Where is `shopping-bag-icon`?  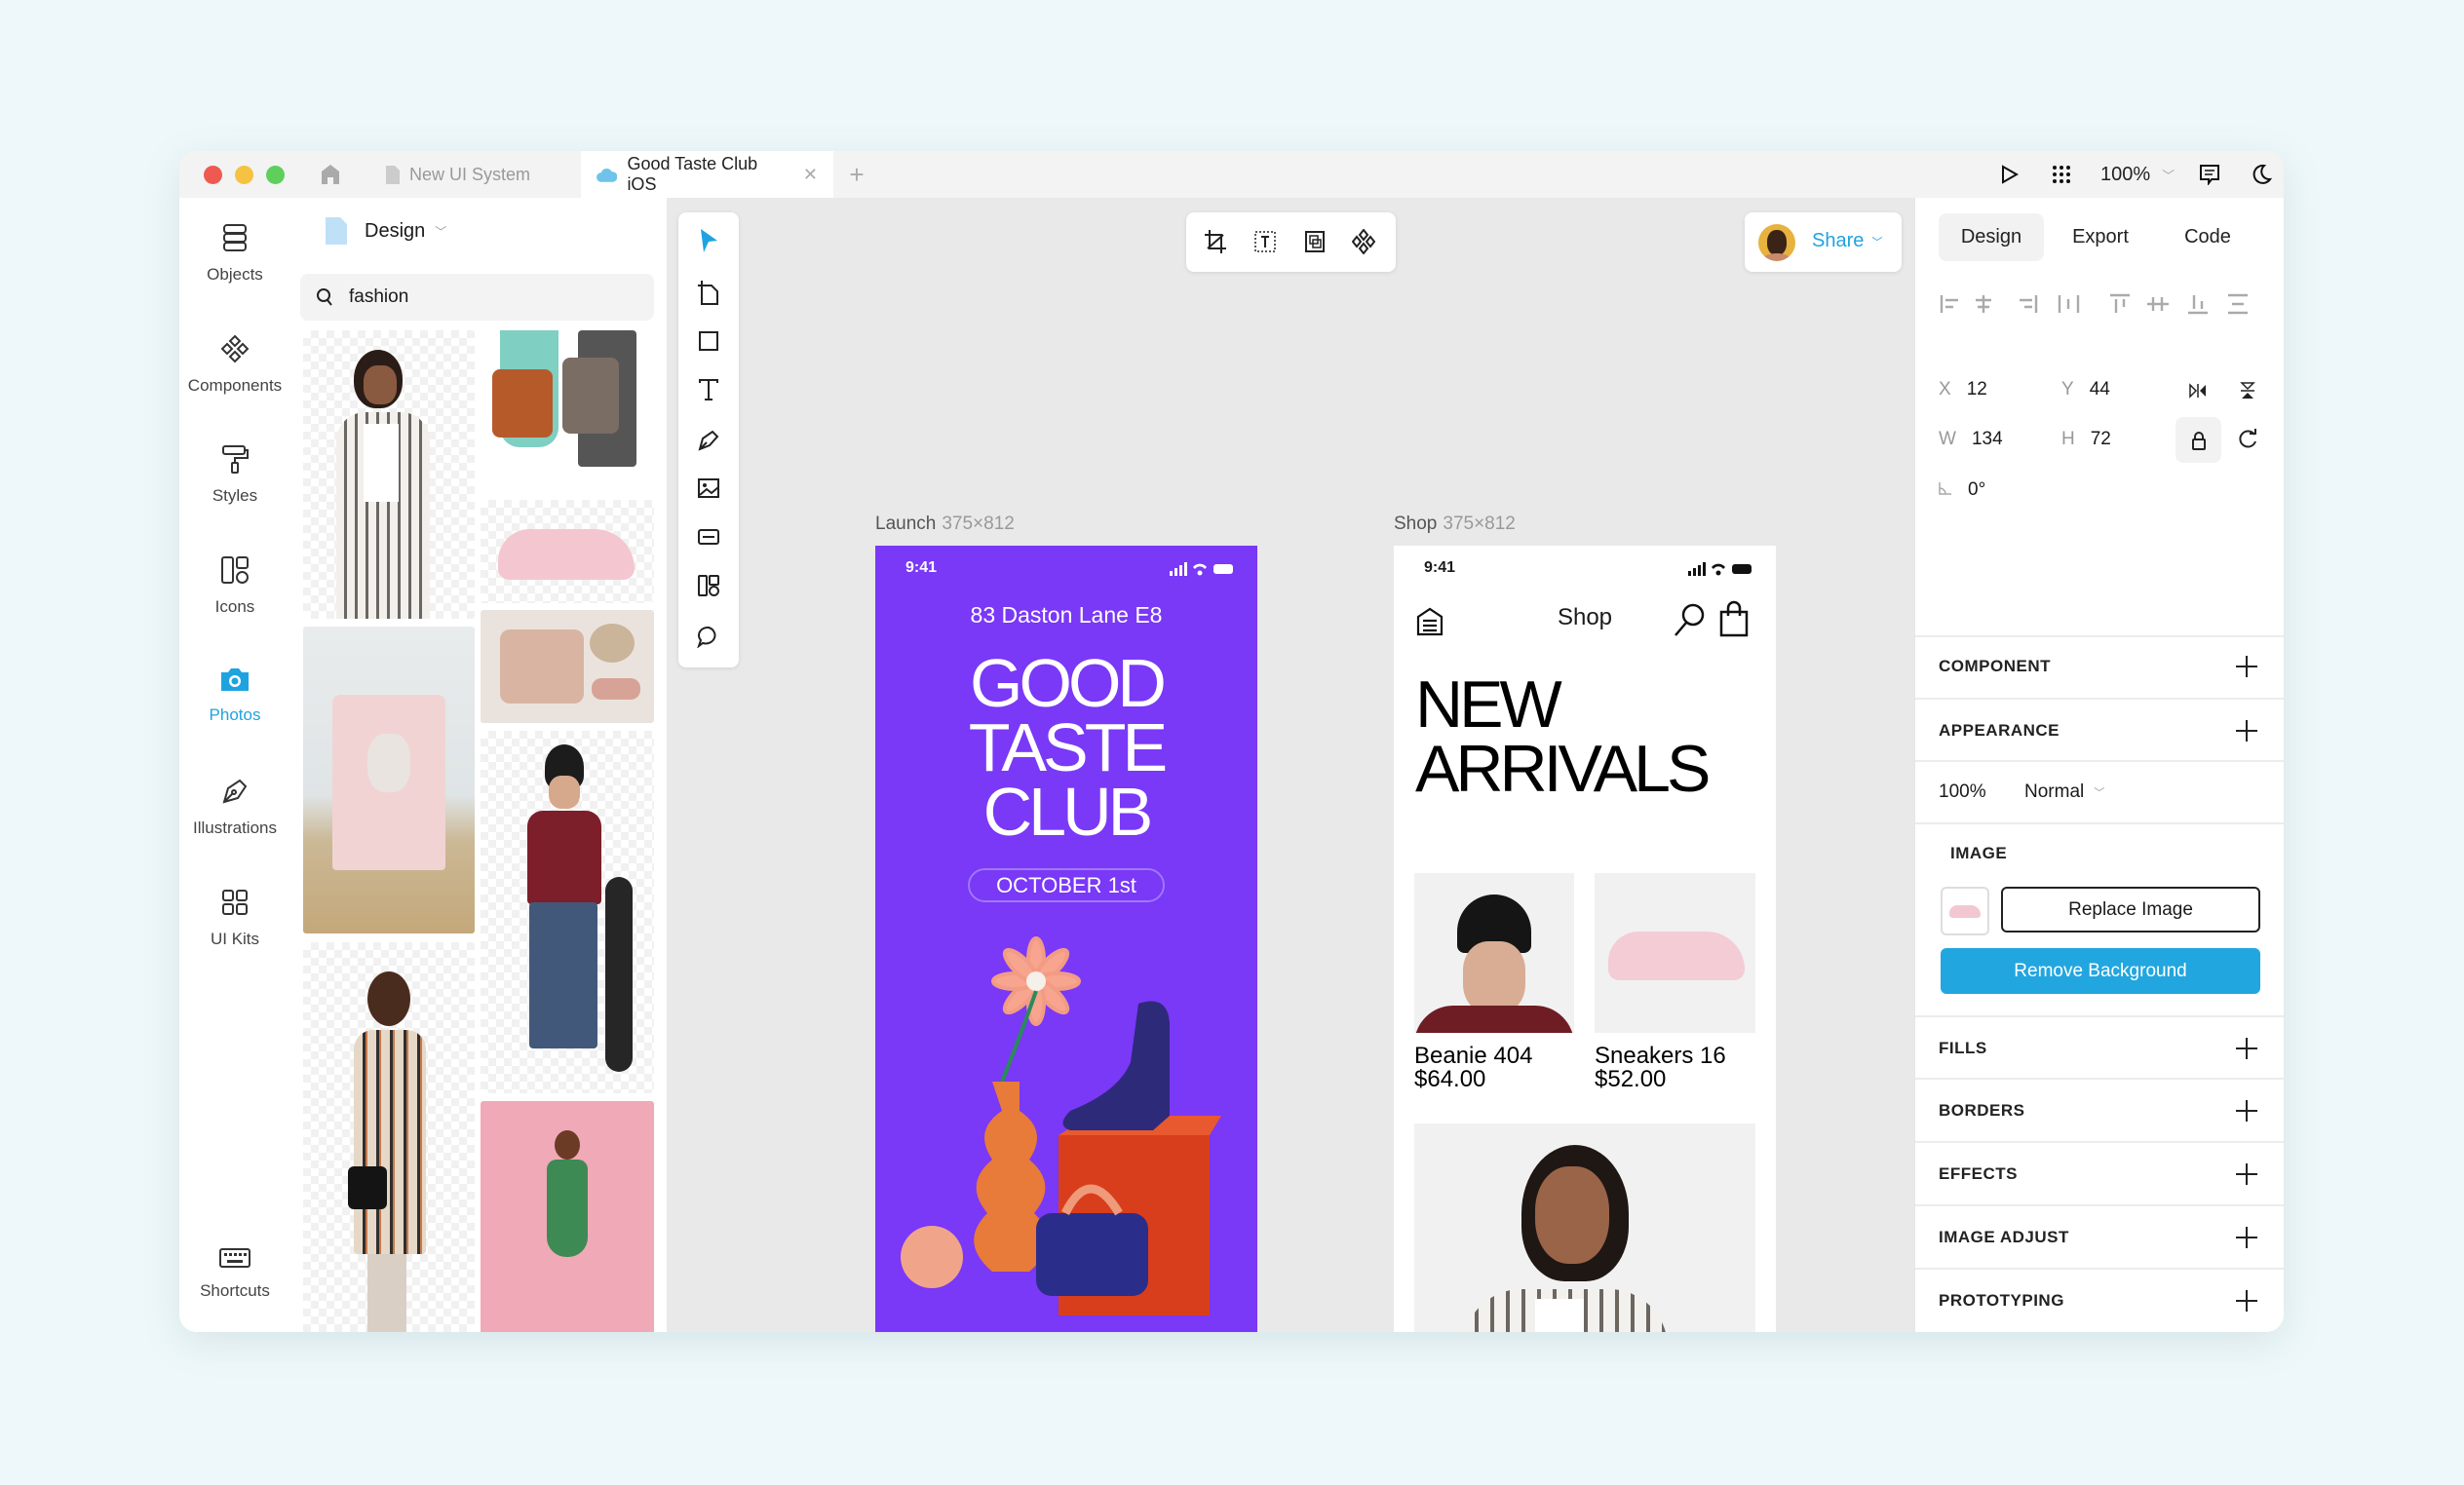 shopping-bag-icon is located at coordinates (1734, 618).